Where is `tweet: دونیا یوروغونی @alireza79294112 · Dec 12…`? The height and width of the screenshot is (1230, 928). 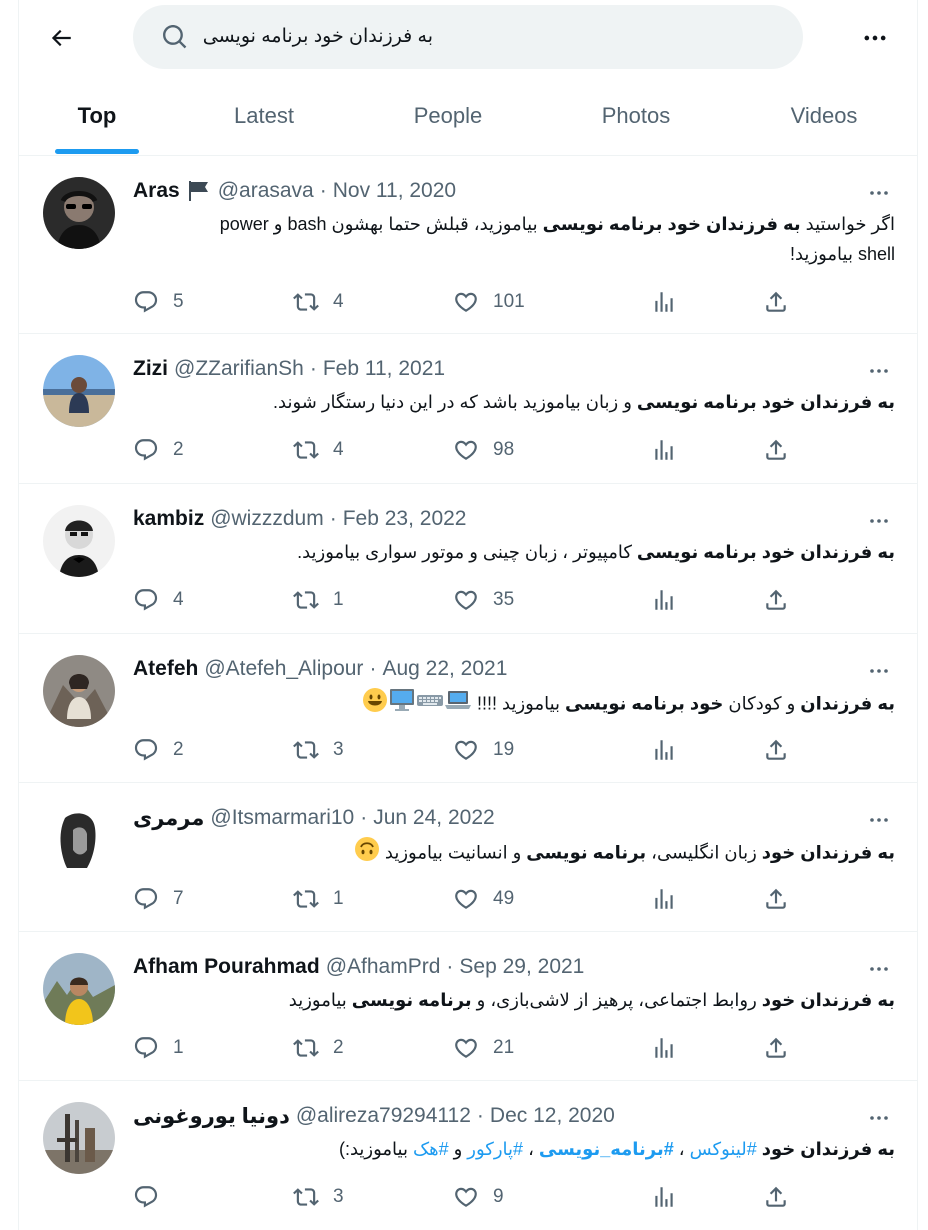 tweet: دونیا یوروغونی @alireza79294112 · Dec 12… is located at coordinates (468, 1156).